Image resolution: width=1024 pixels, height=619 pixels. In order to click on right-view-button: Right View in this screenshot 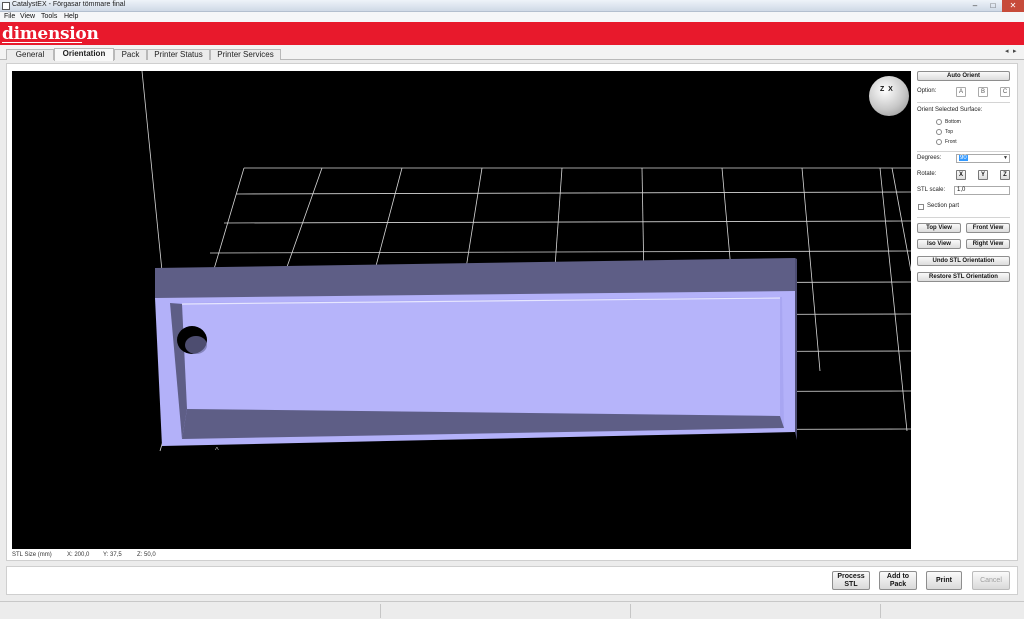, I will do `click(988, 244)`.